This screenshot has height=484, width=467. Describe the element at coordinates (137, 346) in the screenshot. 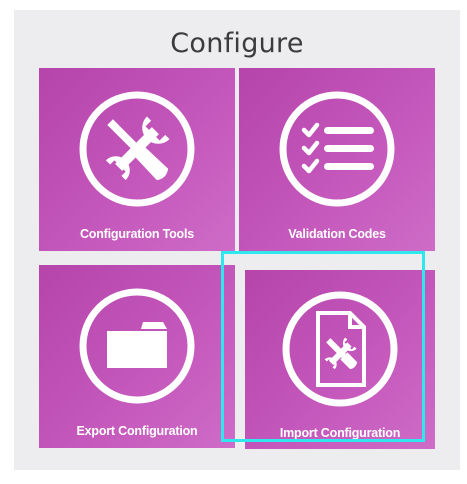

I see `folder-icon` at that location.